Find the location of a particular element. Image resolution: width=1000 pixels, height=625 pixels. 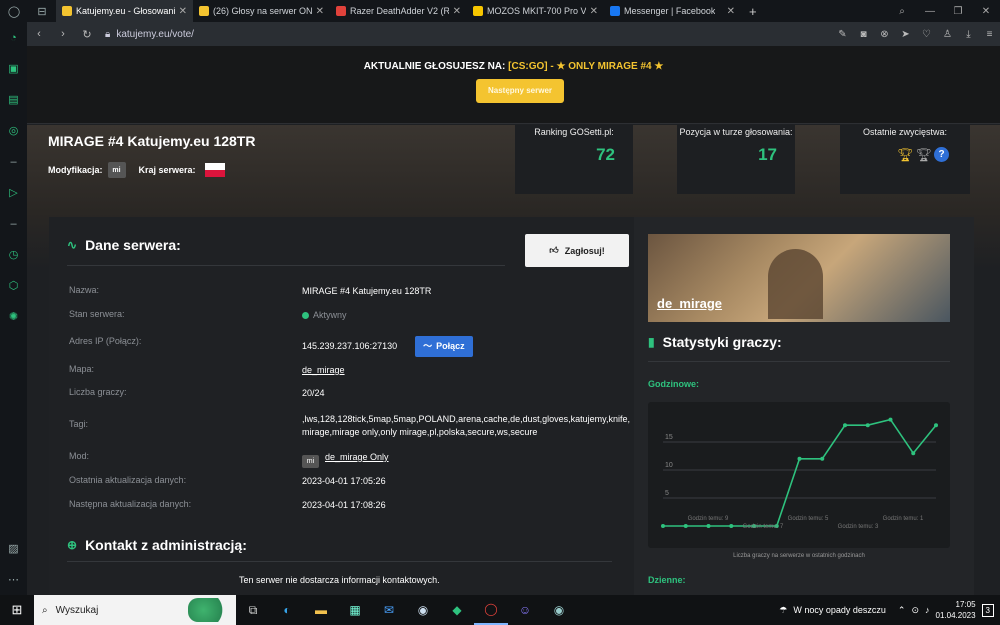

players-value: 20/24 is located at coordinates (313, 393).